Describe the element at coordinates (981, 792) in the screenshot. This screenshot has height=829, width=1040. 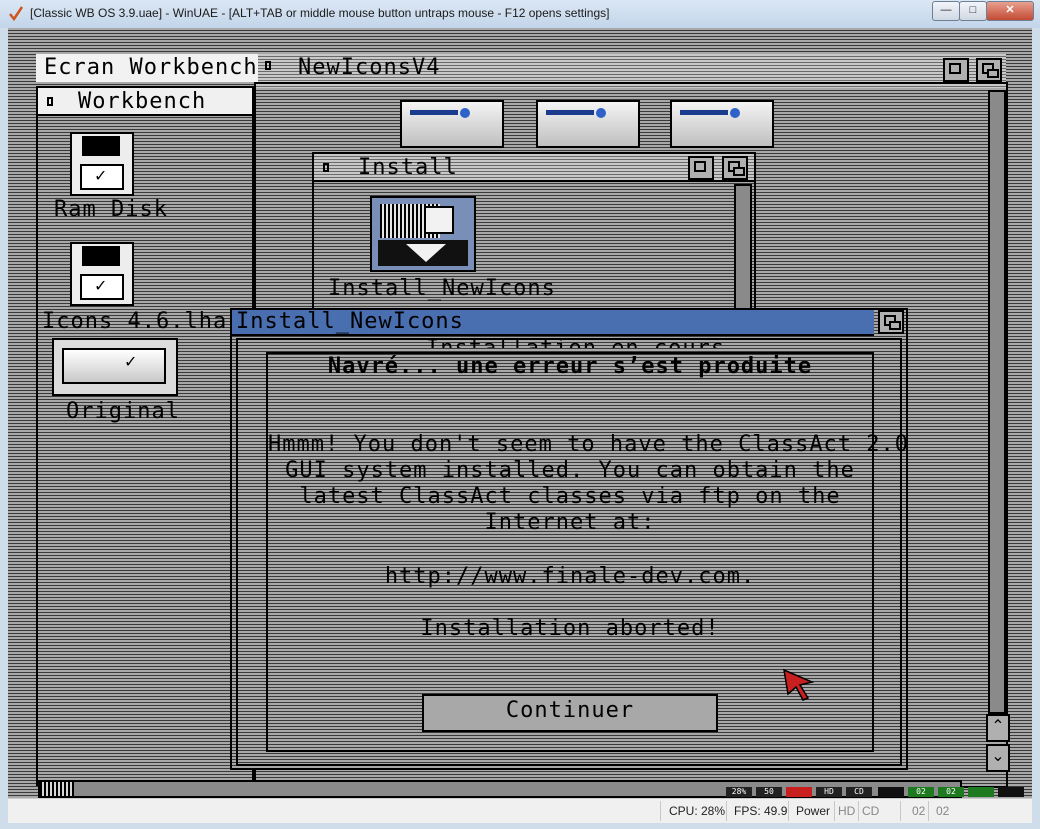
I see `led-df2` at that location.